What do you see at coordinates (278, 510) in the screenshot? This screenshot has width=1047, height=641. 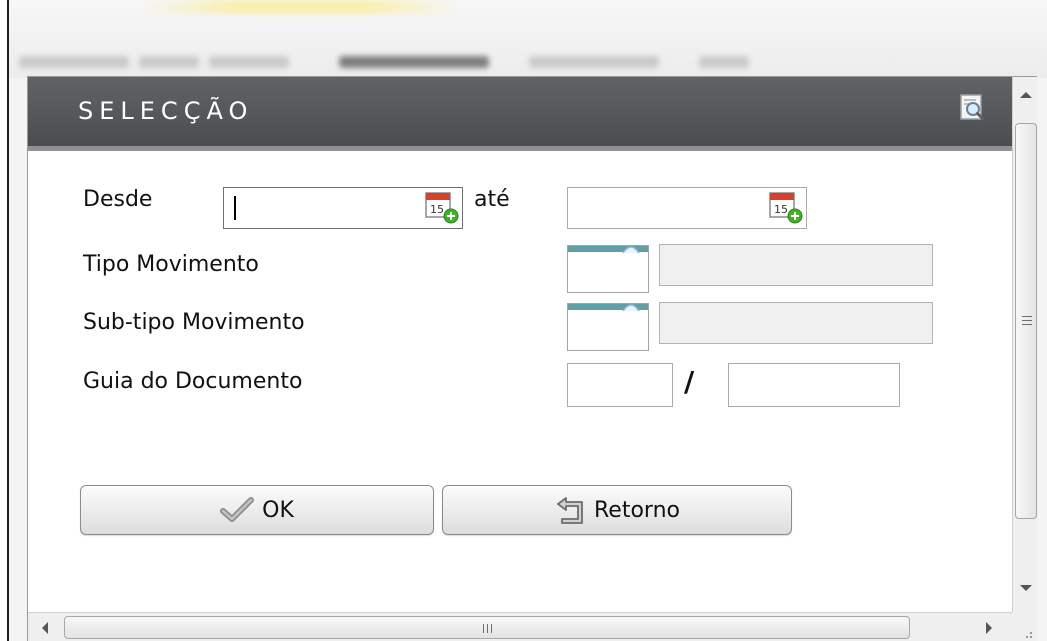 I see `ok-button-label: OK` at bounding box center [278, 510].